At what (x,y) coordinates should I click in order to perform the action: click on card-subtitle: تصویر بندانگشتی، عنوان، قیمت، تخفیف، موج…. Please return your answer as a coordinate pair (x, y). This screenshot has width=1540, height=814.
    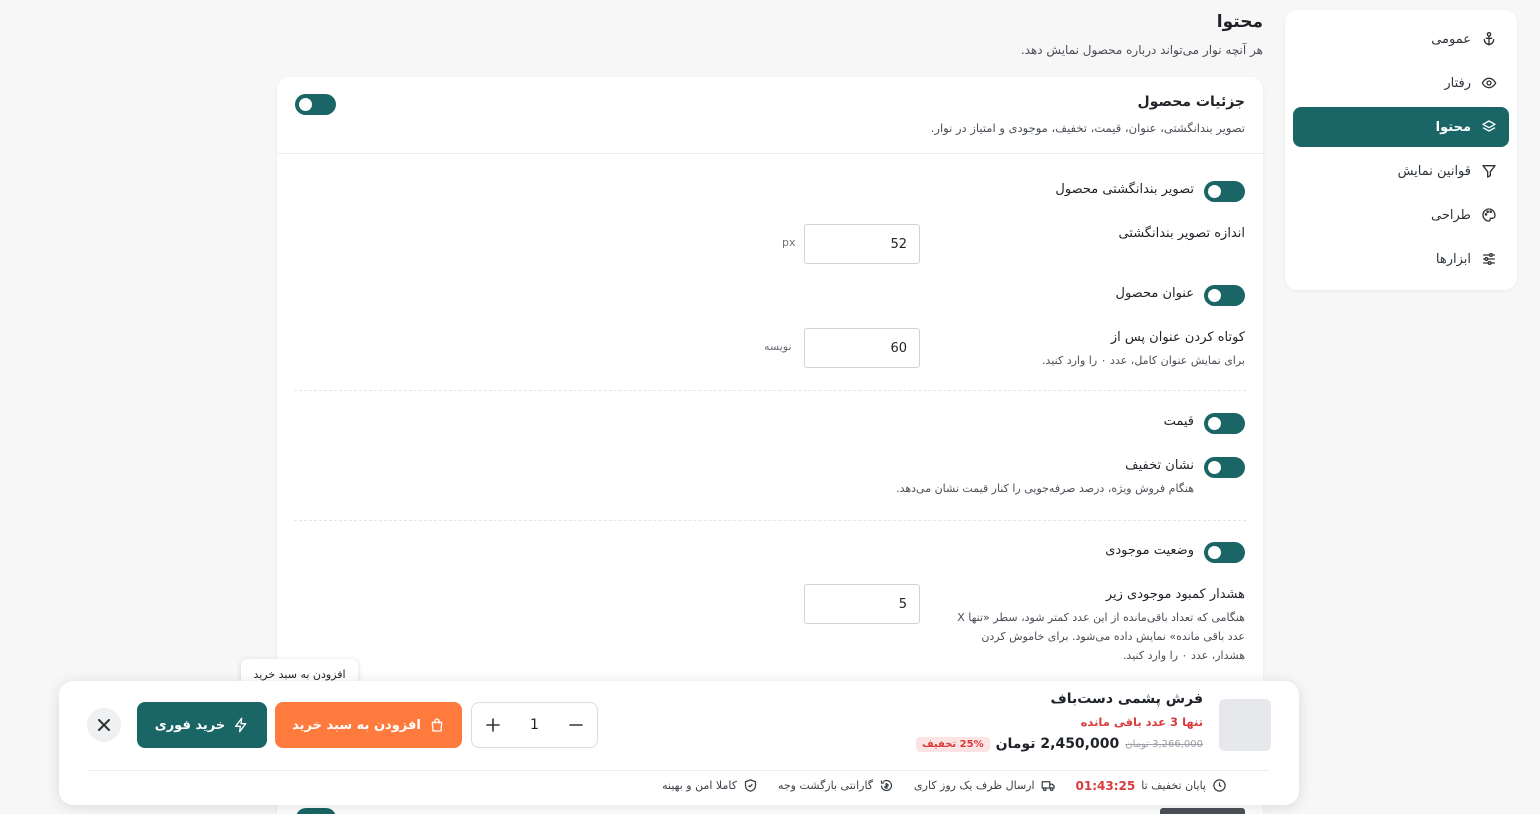
    Looking at the image, I should click on (1087, 128).